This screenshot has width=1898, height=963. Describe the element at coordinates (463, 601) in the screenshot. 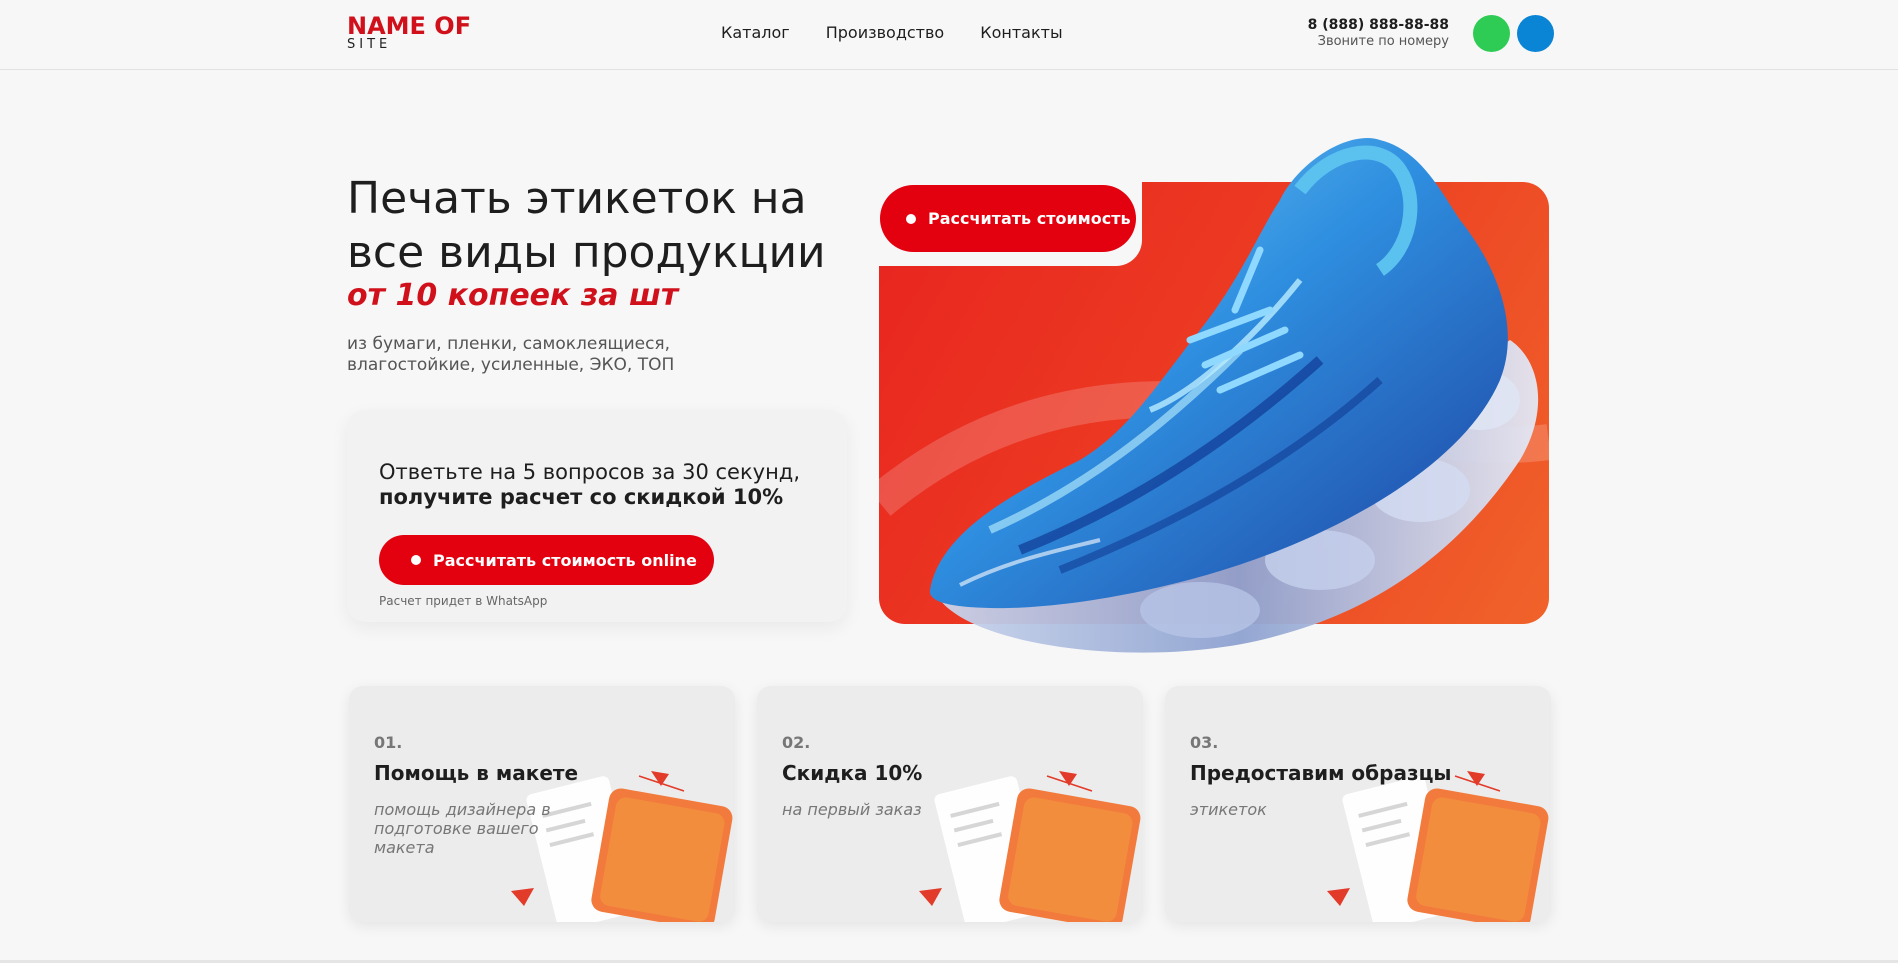

I see `quiz-note: Расчет придет в WhatsApp` at that location.